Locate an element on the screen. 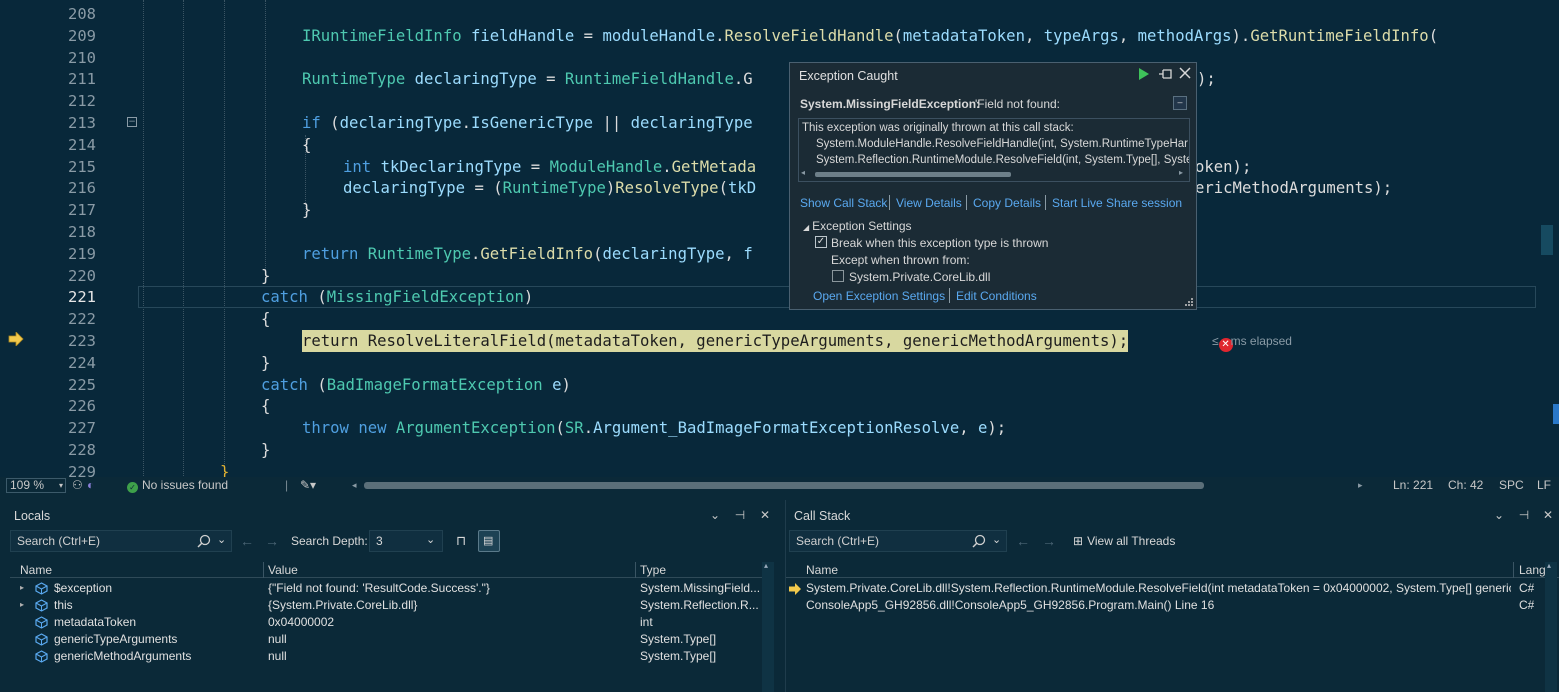 The height and width of the screenshot is (692, 1559). code-cleanup-icon: ✎▾ is located at coordinates (308, 485).